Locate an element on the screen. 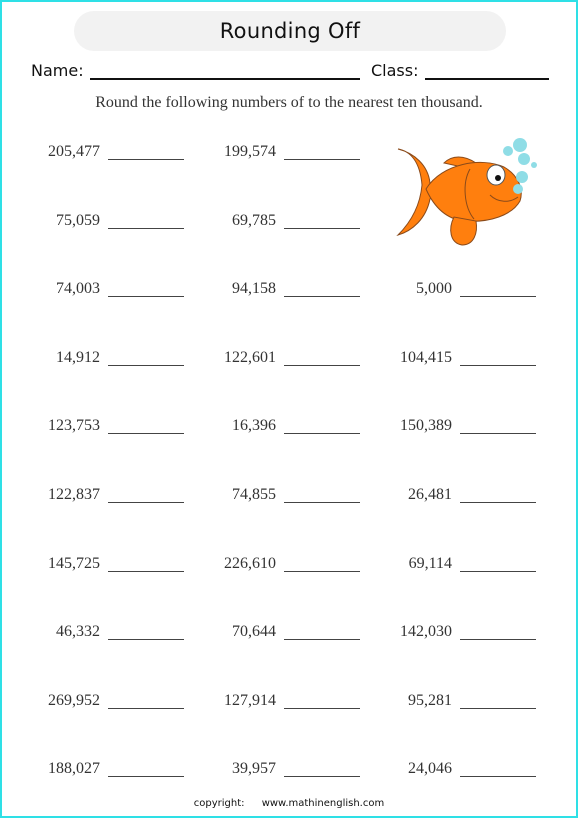 This screenshot has height=818, width=578. problem-number: 122,601 is located at coordinates (250, 357).